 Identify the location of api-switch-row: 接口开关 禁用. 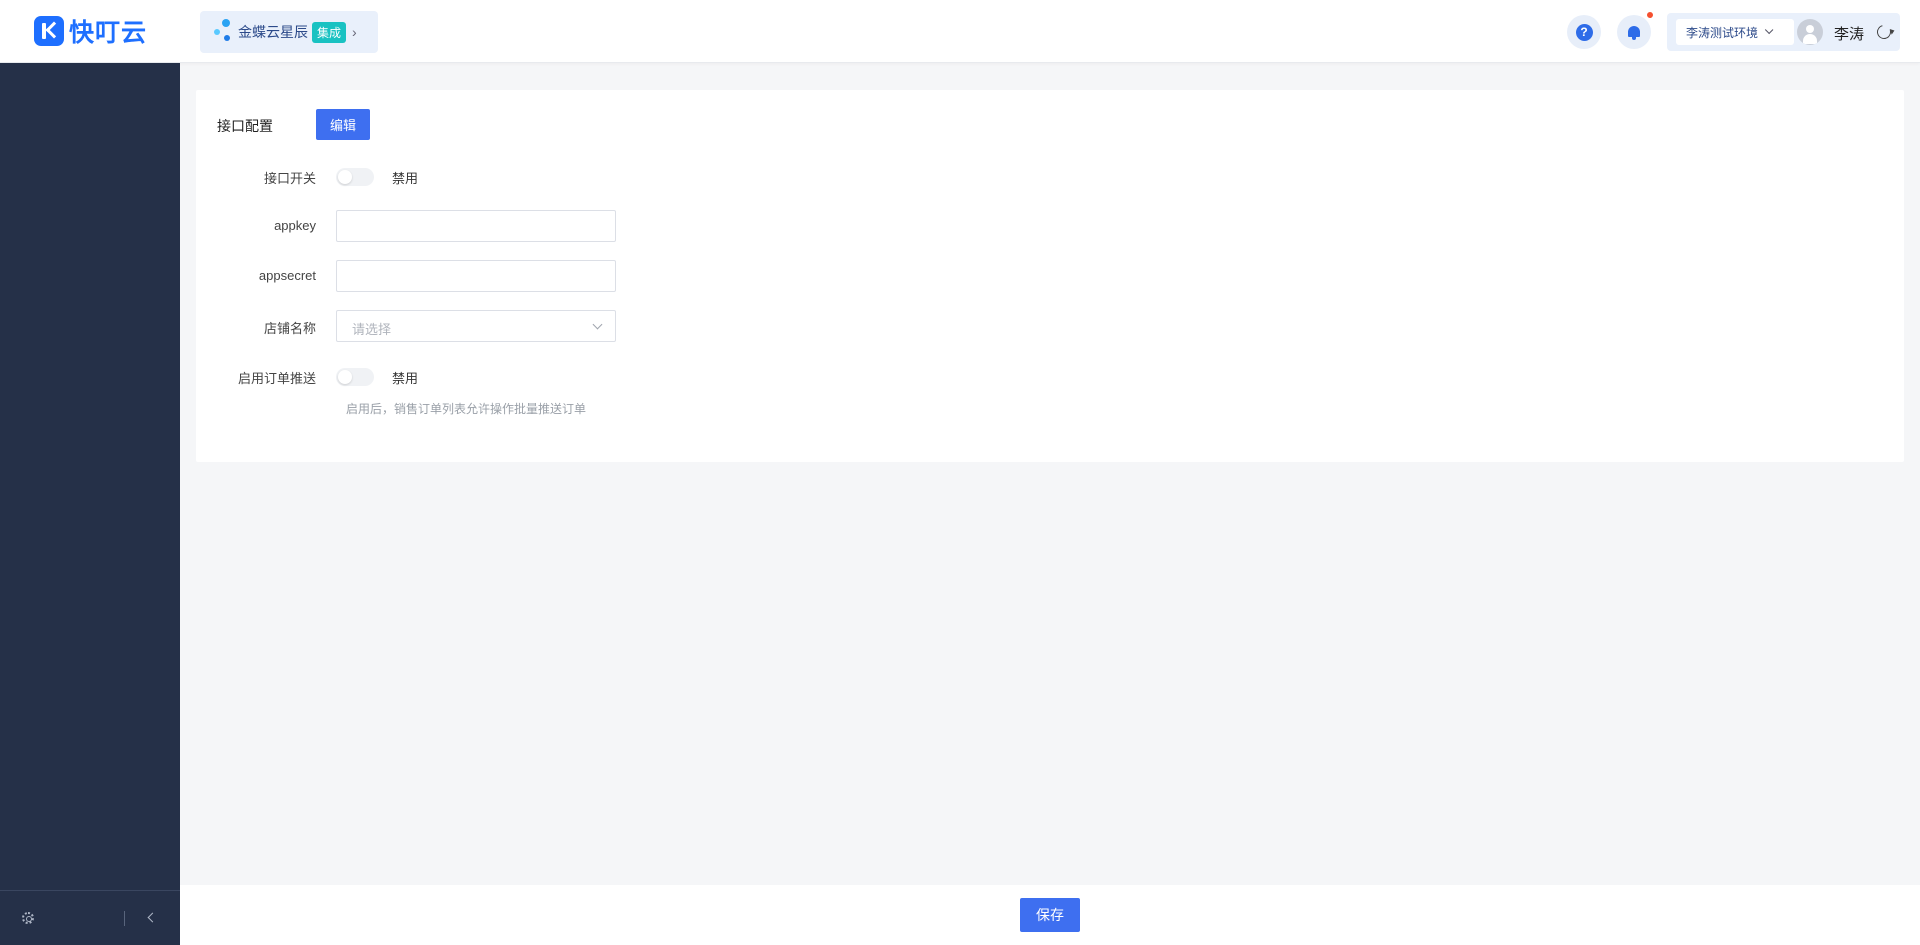
(546, 176).